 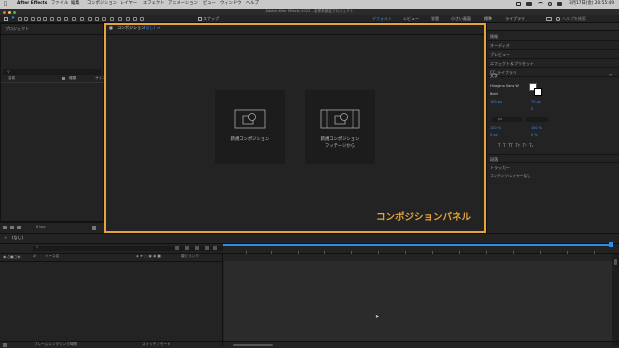 I want to click on baseline-shift-field: 0 px, so click(x=494, y=135).